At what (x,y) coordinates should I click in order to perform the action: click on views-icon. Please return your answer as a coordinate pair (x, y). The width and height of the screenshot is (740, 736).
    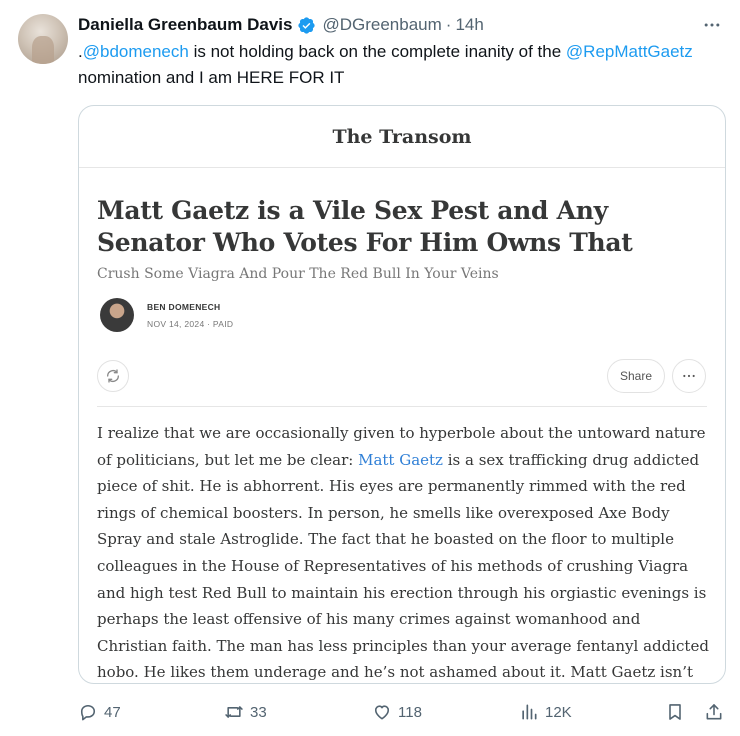
    Looking at the image, I should click on (529, 712).